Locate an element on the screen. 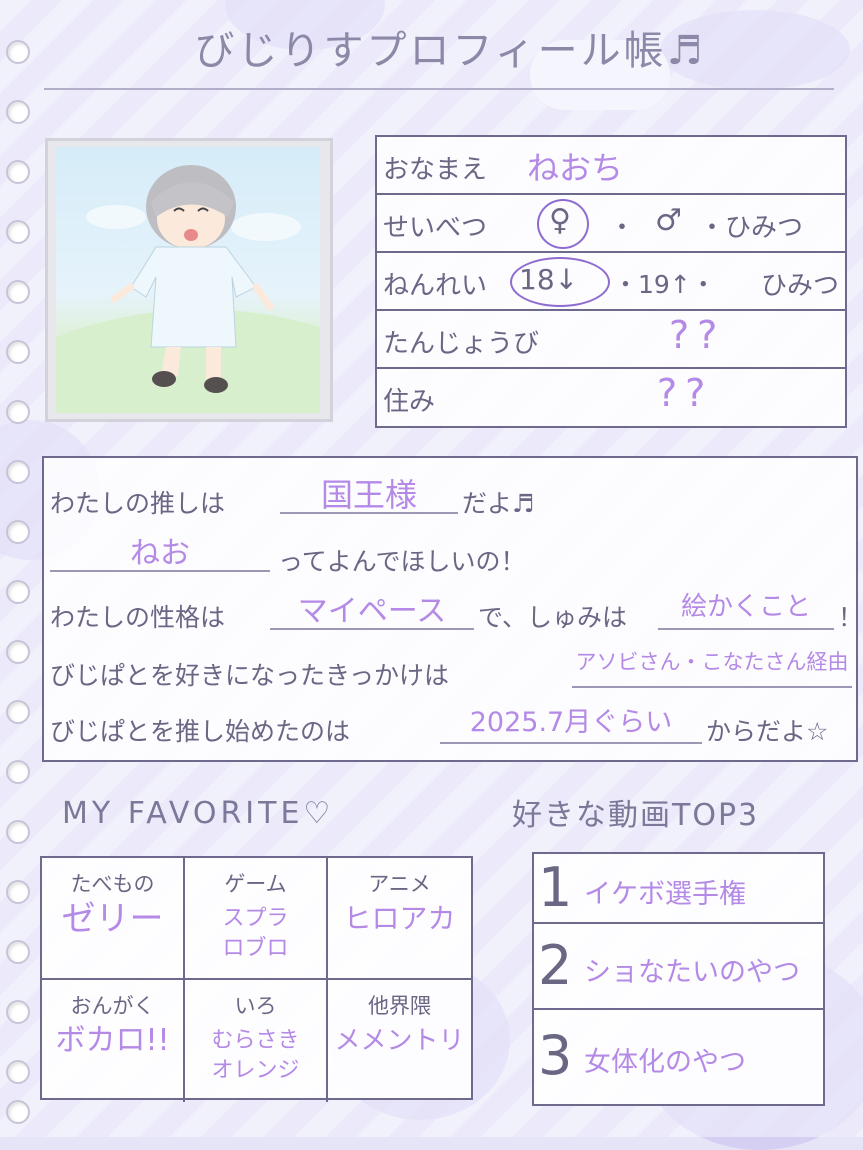 This screenshot has height=1150, width=863. oshi-line-prefix: わたしの推しは is located at coordinates (138, 503).